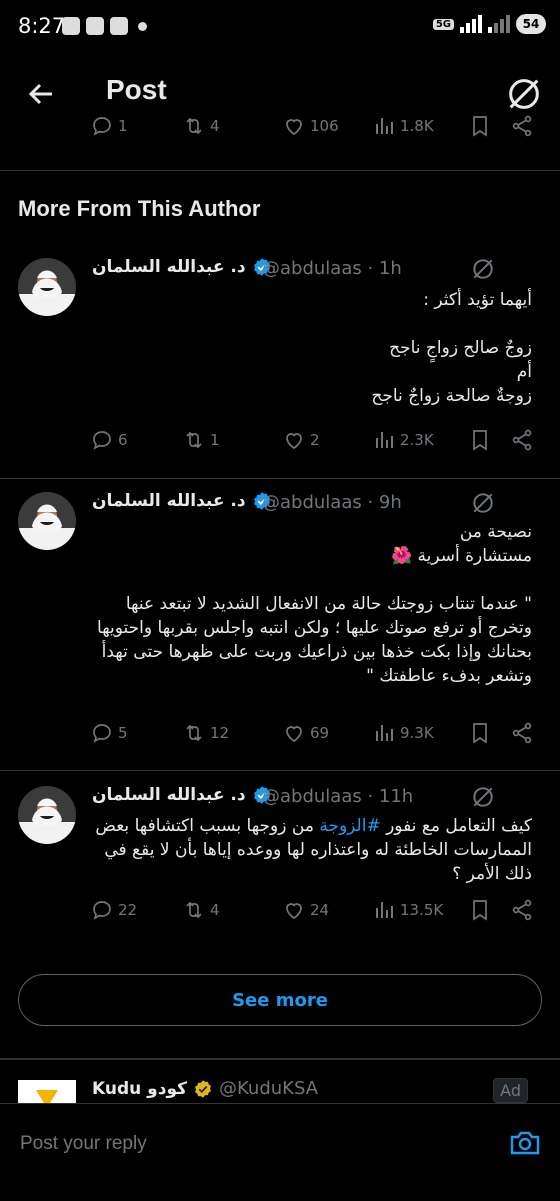 The width and height of the screenshot is (560, 1201). I want to click on reply-button: 1, so click(109, 126).